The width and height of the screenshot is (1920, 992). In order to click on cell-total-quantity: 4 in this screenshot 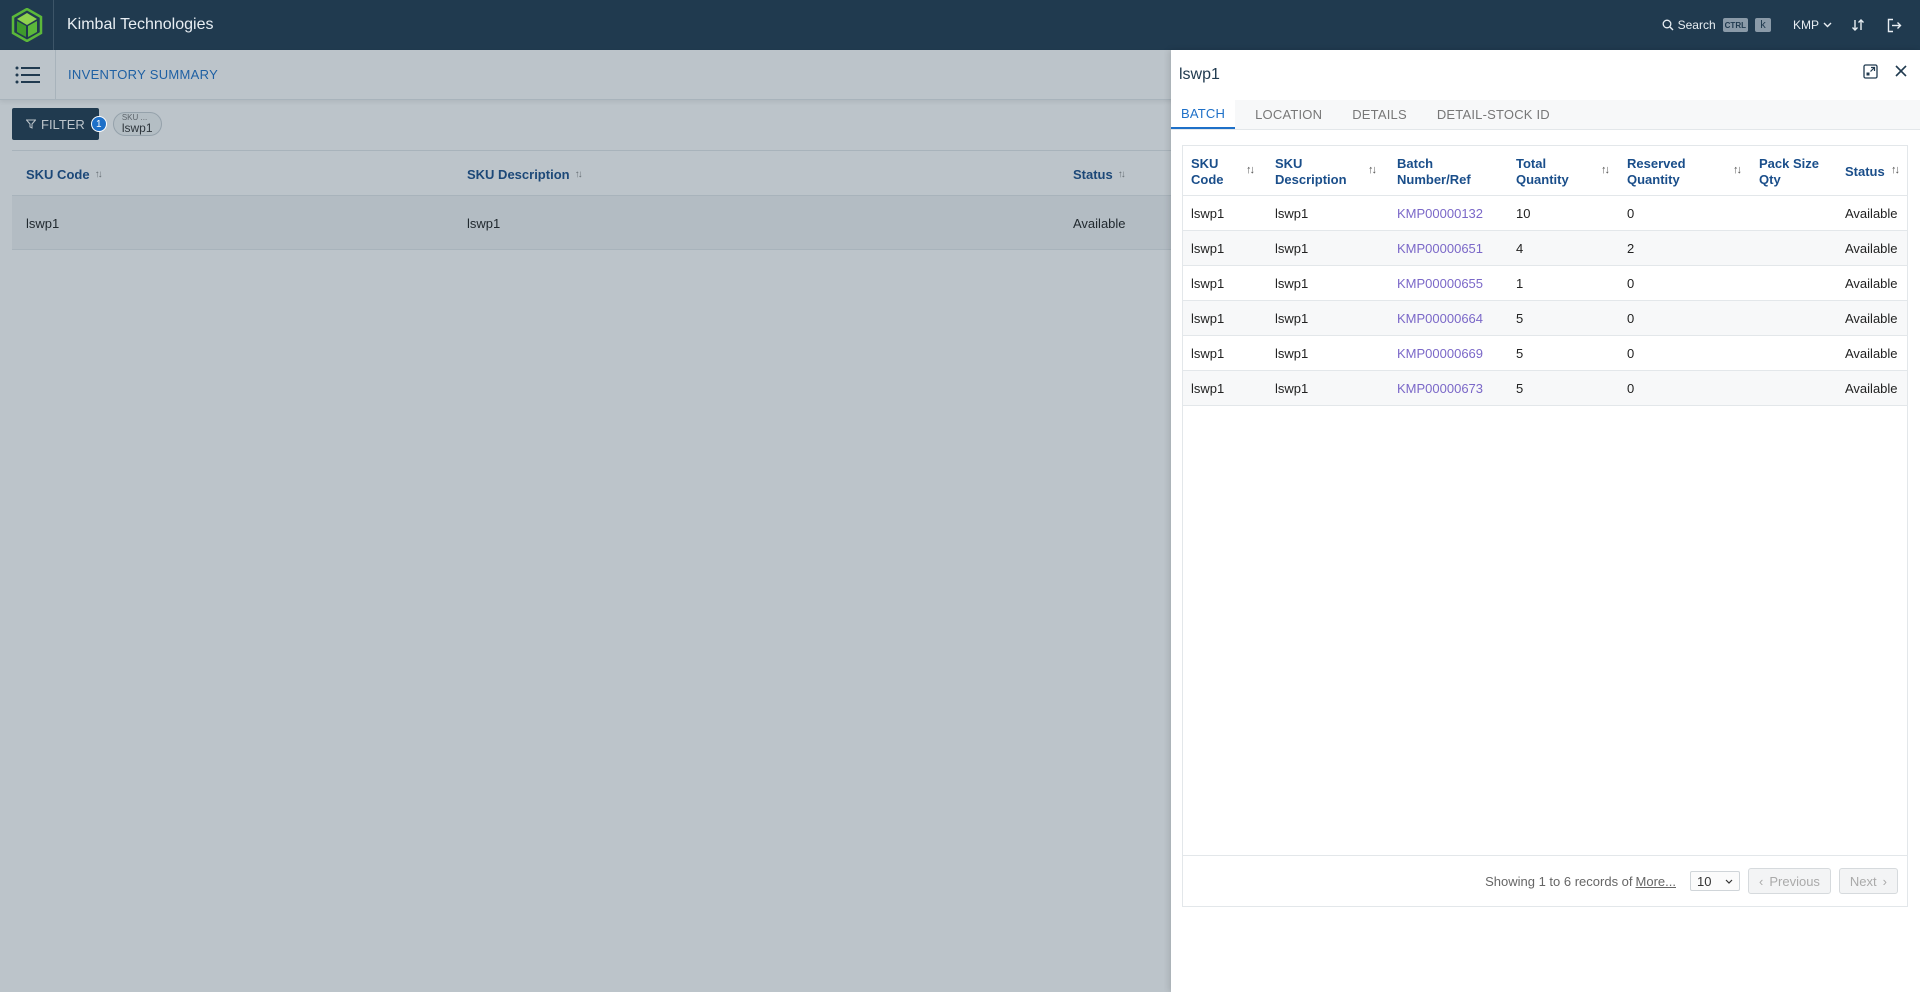, I will do `click(1520, 248)`.